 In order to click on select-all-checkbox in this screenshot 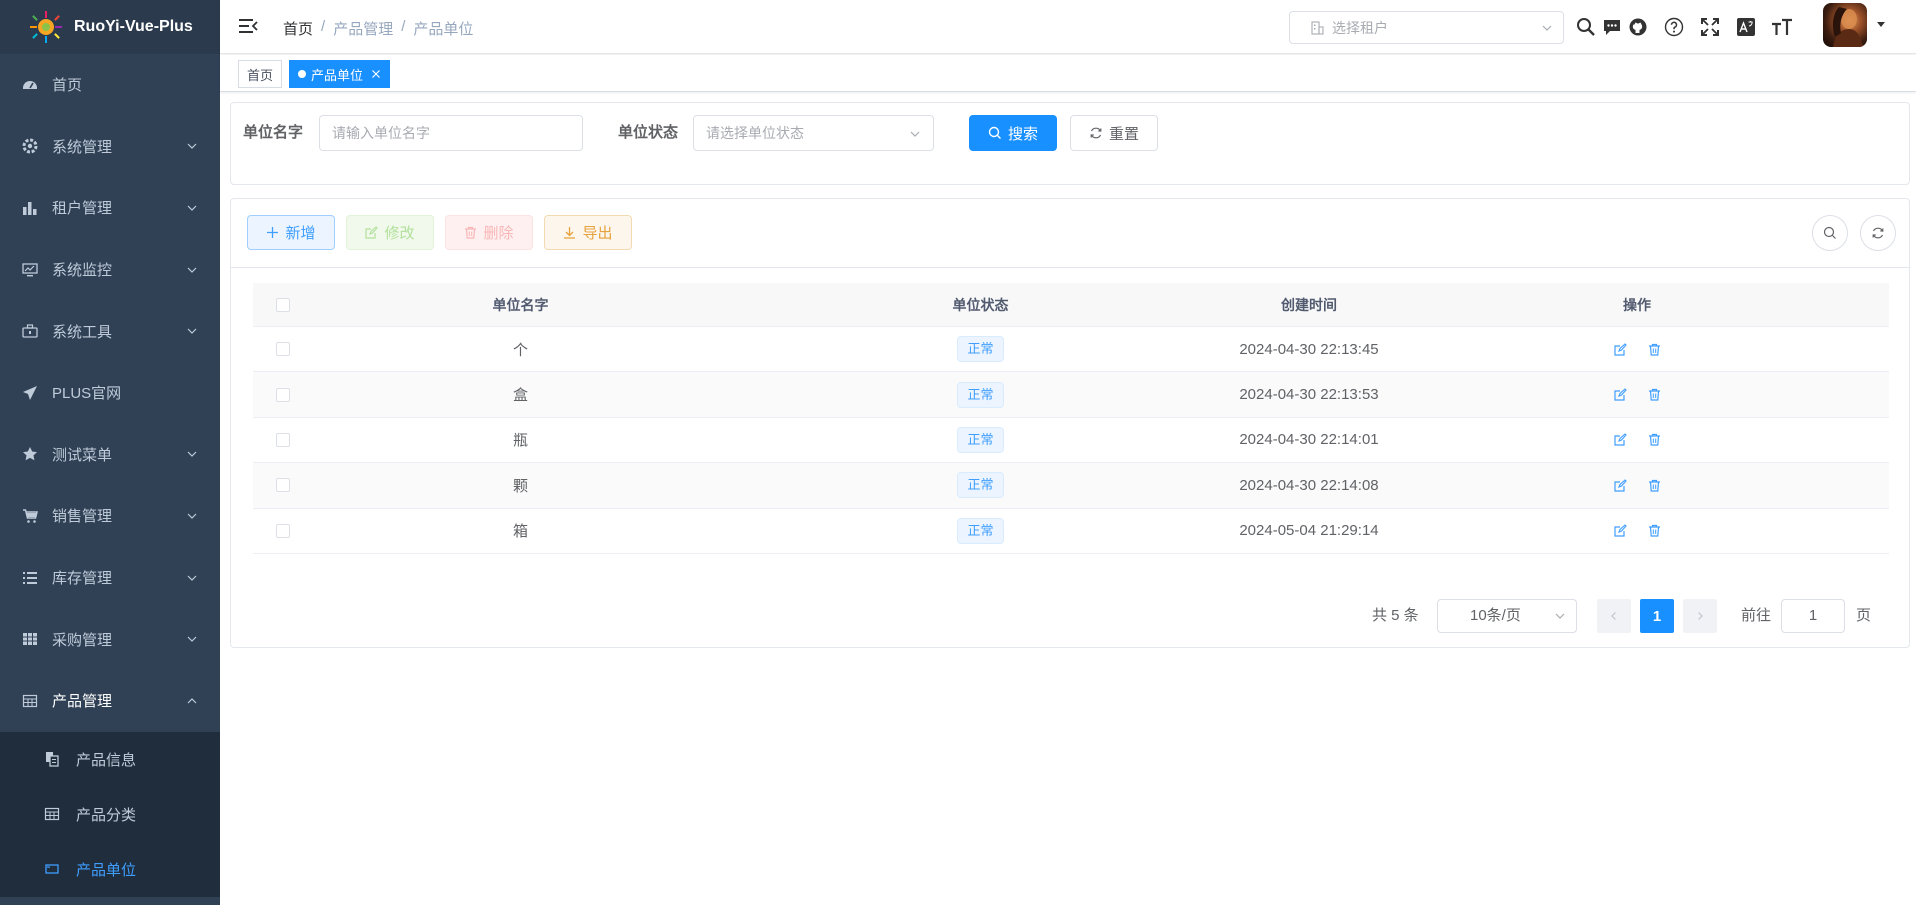, I will do `click(283, 304)`.